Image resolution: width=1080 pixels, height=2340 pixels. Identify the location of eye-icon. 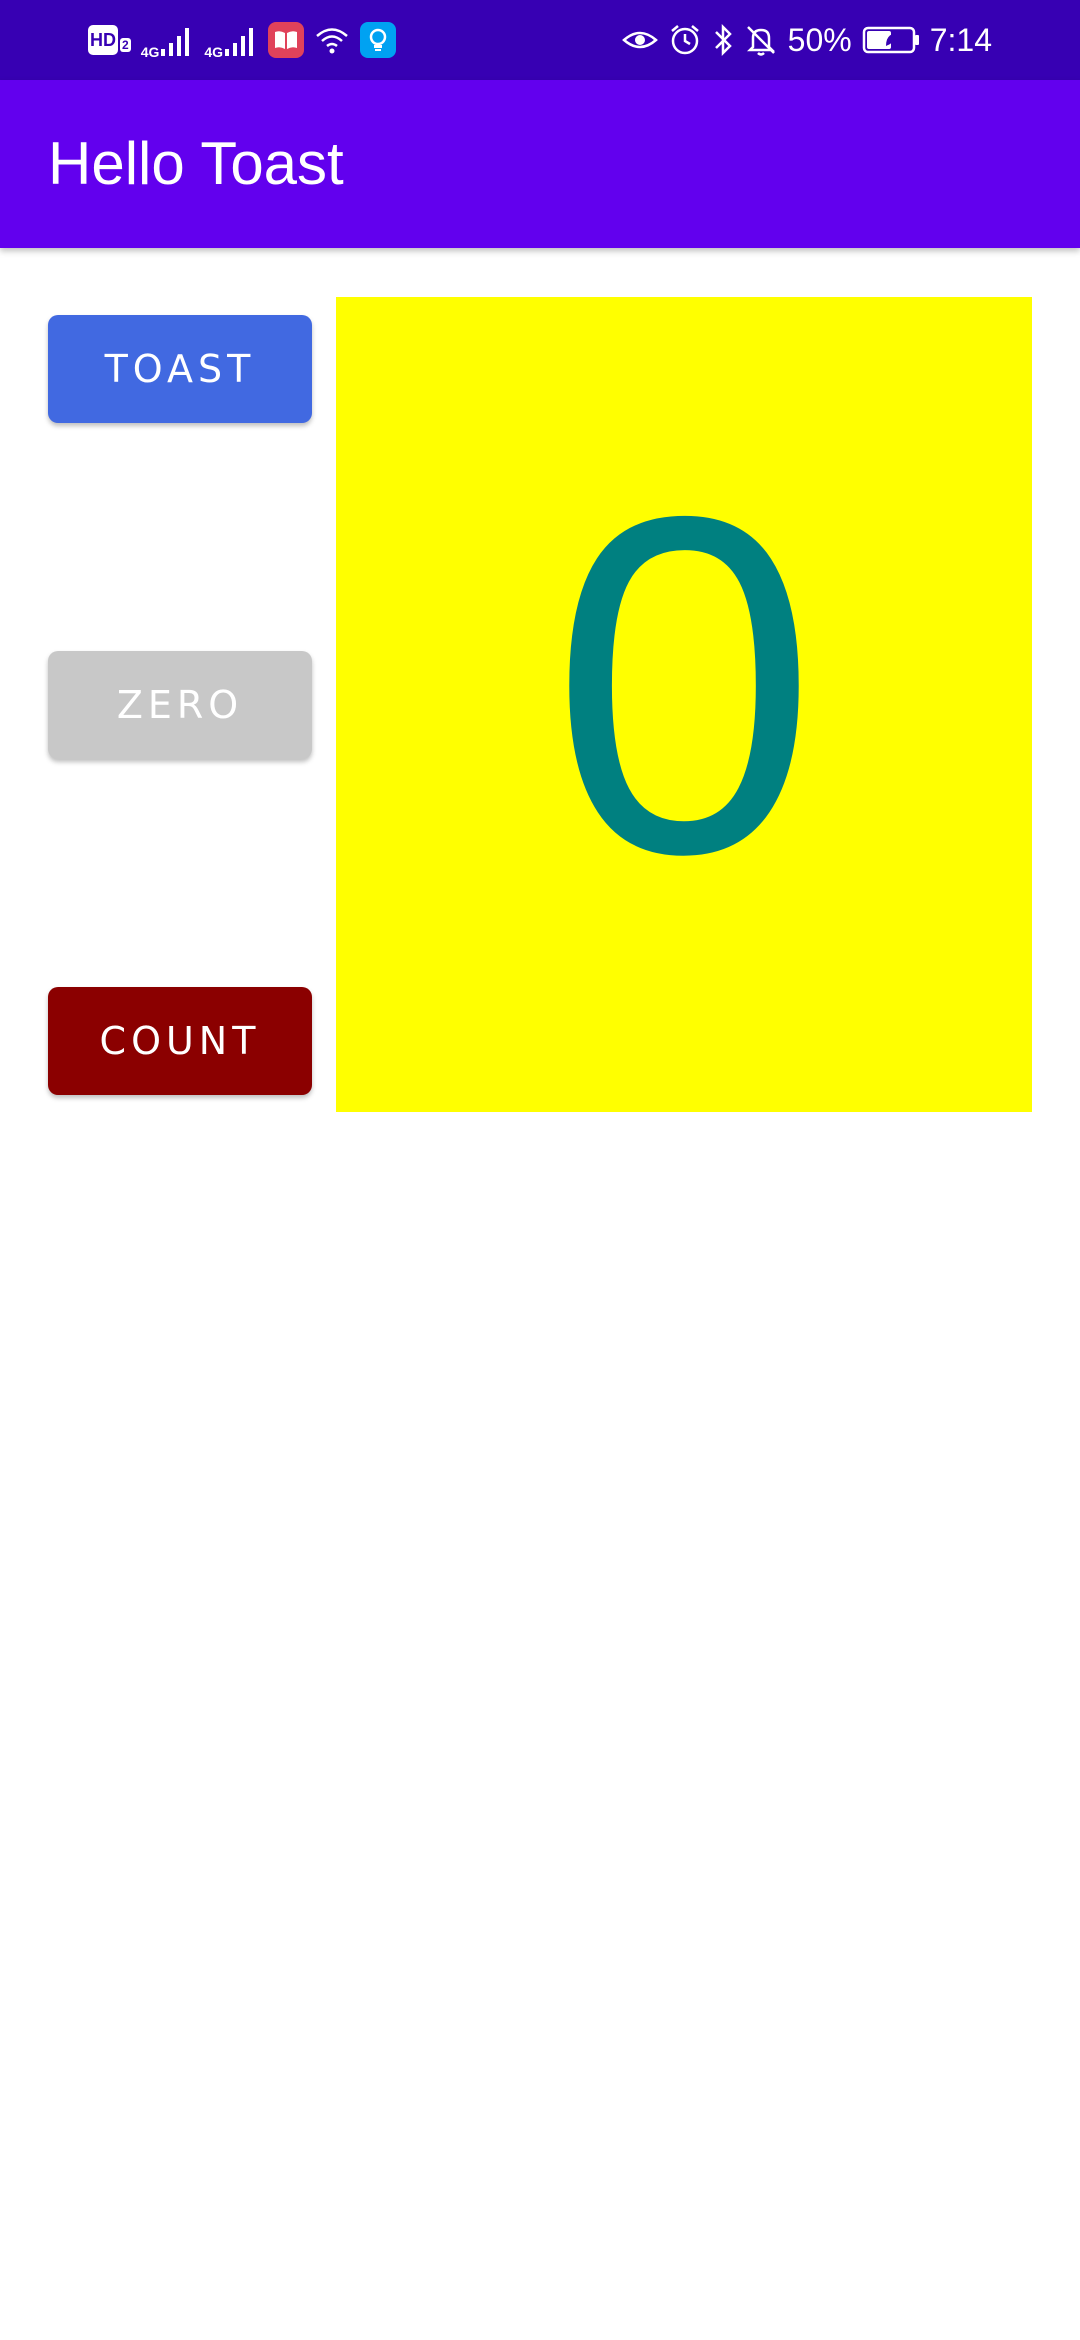
(639, 40).